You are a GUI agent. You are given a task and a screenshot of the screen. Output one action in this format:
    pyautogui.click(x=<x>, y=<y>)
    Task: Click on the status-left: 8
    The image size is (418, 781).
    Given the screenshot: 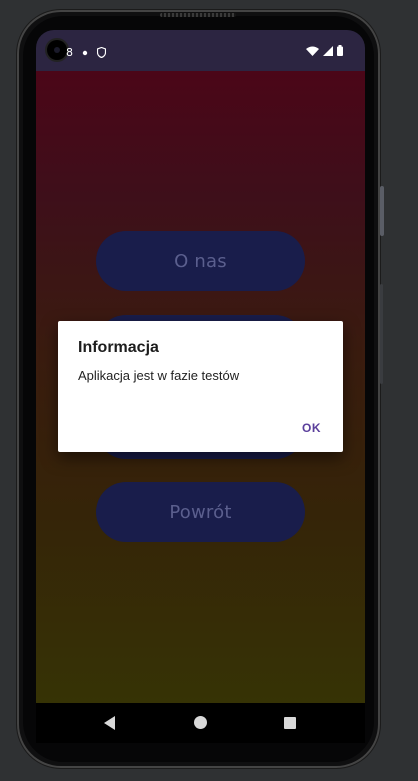 What is the action you would take?
    pyautogui.click(x=86, y=52)
    